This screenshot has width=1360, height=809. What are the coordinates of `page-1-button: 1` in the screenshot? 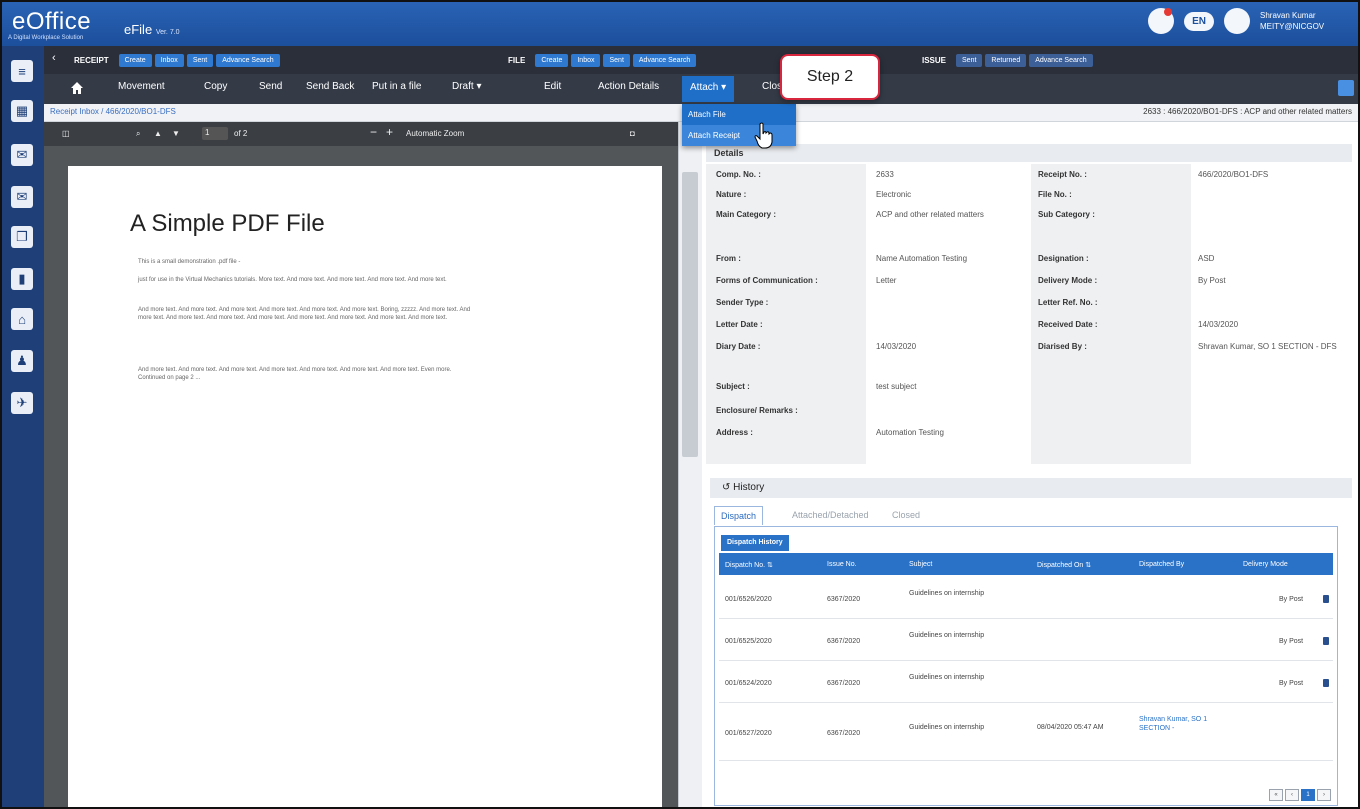 It's located at (1308, 795).